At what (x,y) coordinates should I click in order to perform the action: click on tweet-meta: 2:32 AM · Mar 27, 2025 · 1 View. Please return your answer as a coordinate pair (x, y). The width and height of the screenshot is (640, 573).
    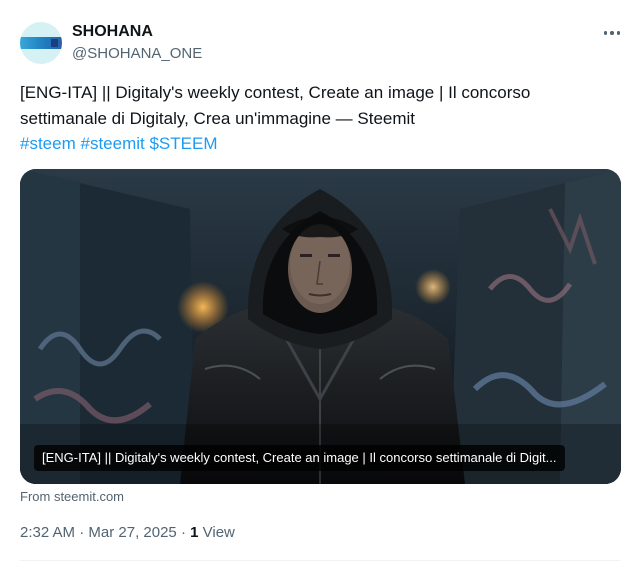
    Looking at the image, I should click on (127, 532).